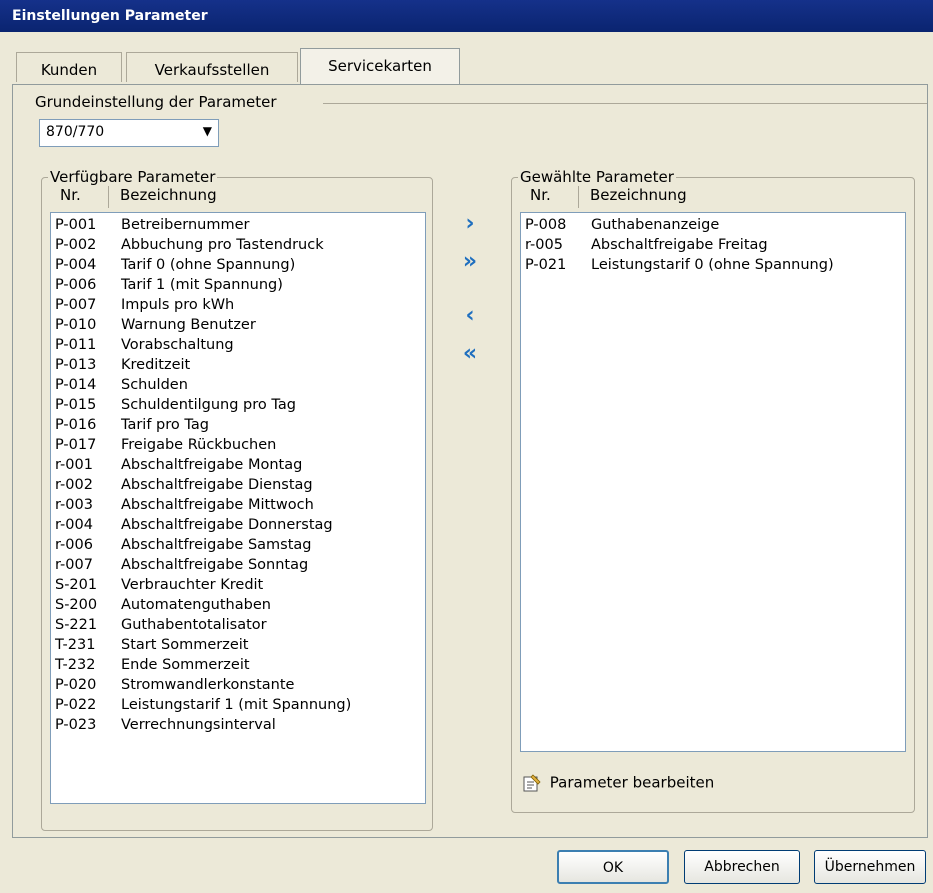  I want to click on tab-servicekarten: Servicekarten, so click(380, 66).